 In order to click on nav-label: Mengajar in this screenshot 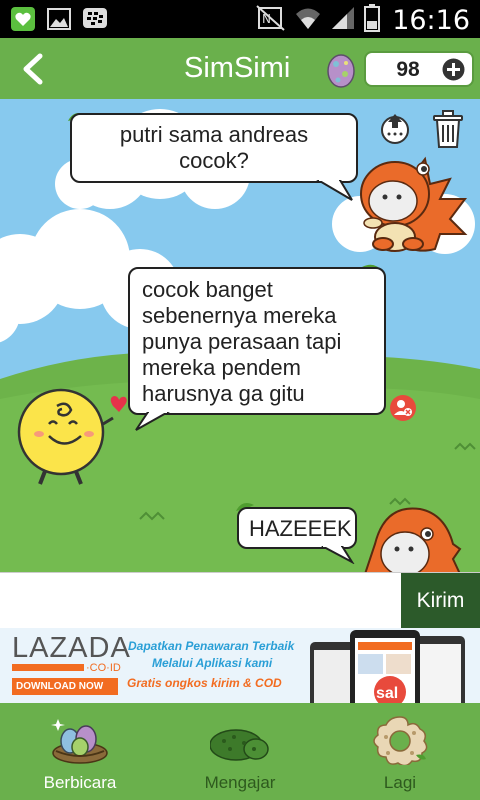, I will do `click(240, 782)`.